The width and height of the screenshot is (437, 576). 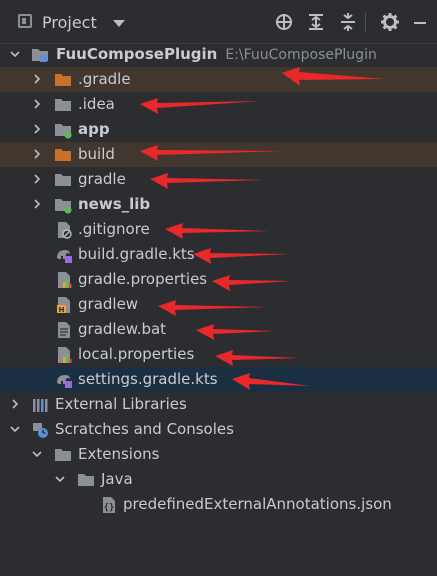 I want to click on tree-item-label: news_lib, so click(x=114, y=204).